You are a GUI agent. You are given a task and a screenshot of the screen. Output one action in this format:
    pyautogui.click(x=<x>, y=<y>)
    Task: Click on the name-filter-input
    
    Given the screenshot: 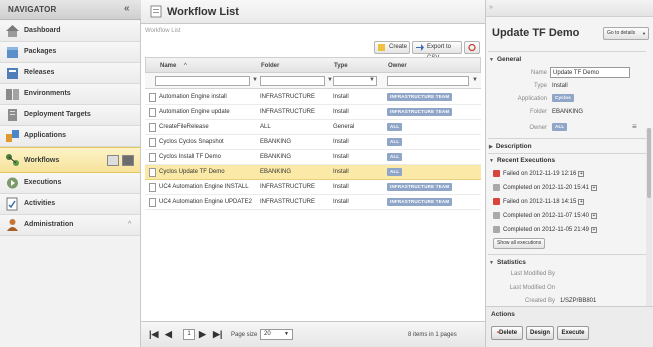 What is the action you would take?
    pyautogui.click(x=202, y=81)
    